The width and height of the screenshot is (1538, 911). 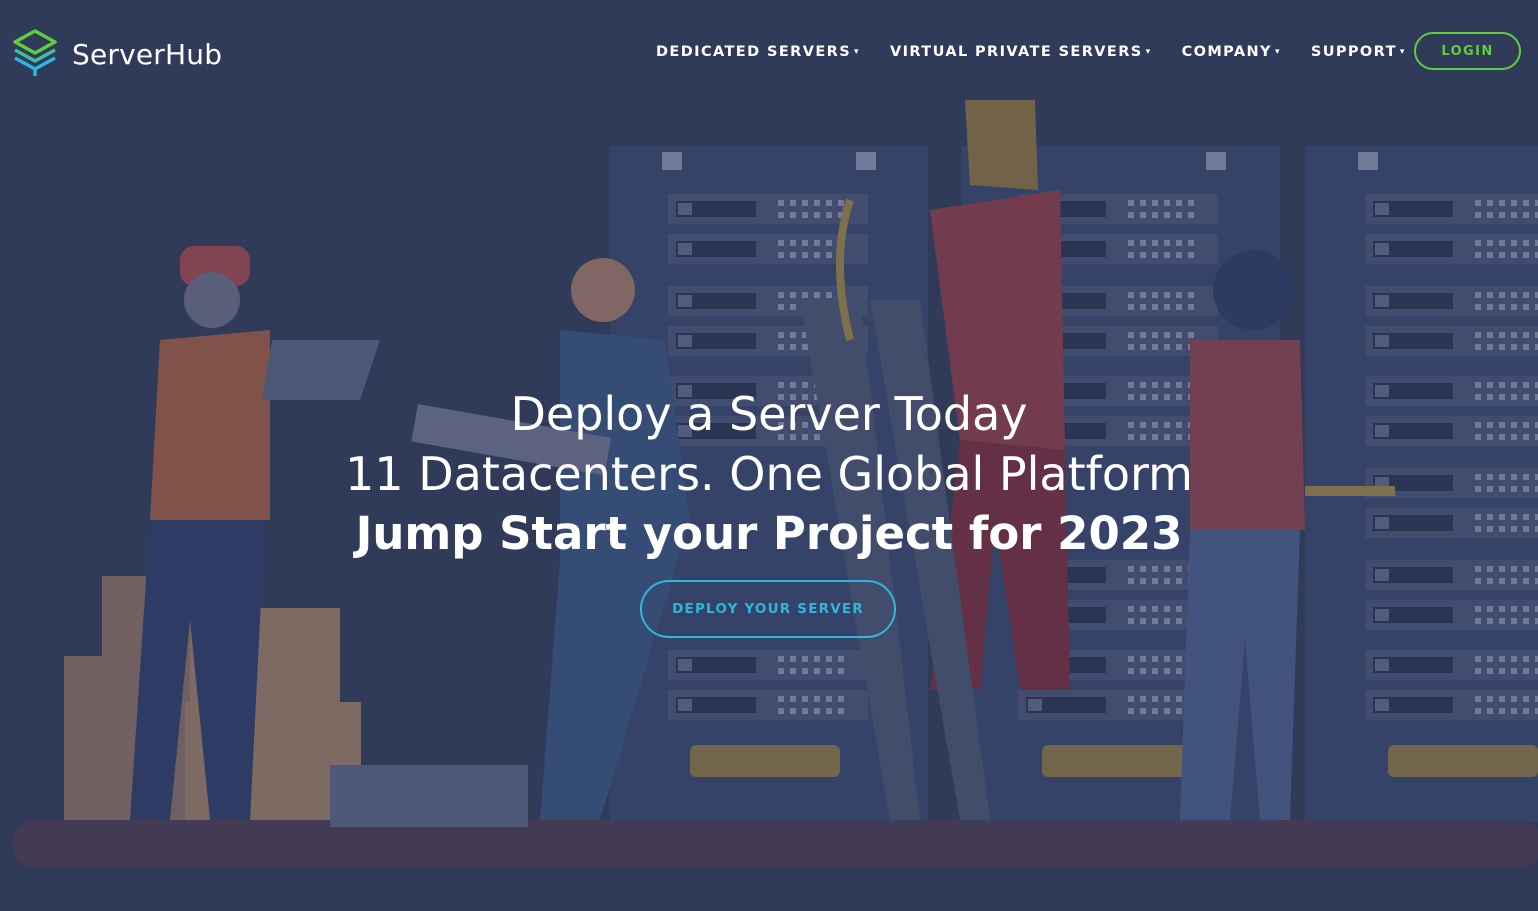 I want to click on nav-virtual-private-servers: VIRTUAL PRIVATE SERVERS ▾, so click(x=1021, y=52).